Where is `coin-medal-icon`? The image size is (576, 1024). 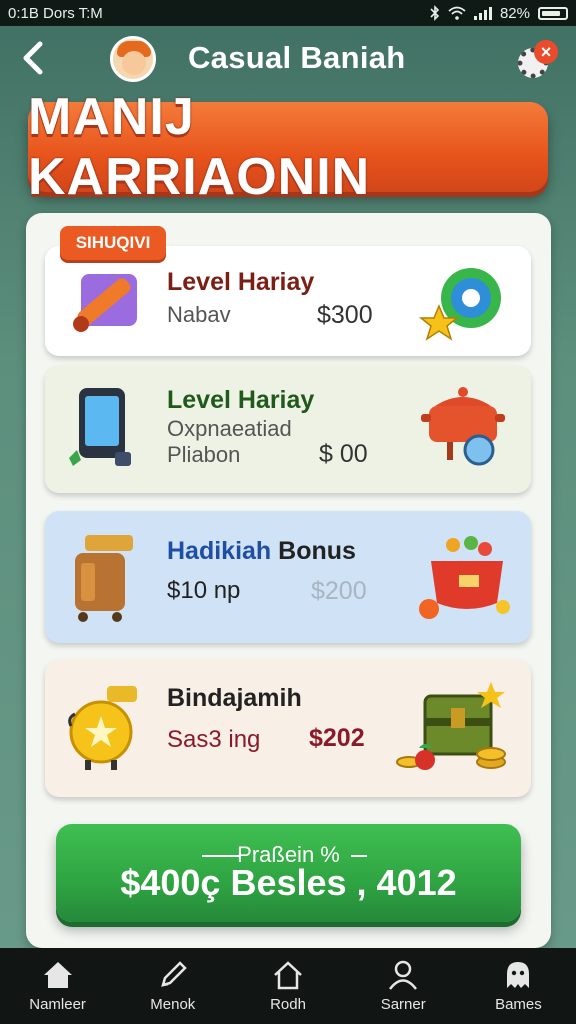
coin-medal-icon is located at coordinates (102, 728).